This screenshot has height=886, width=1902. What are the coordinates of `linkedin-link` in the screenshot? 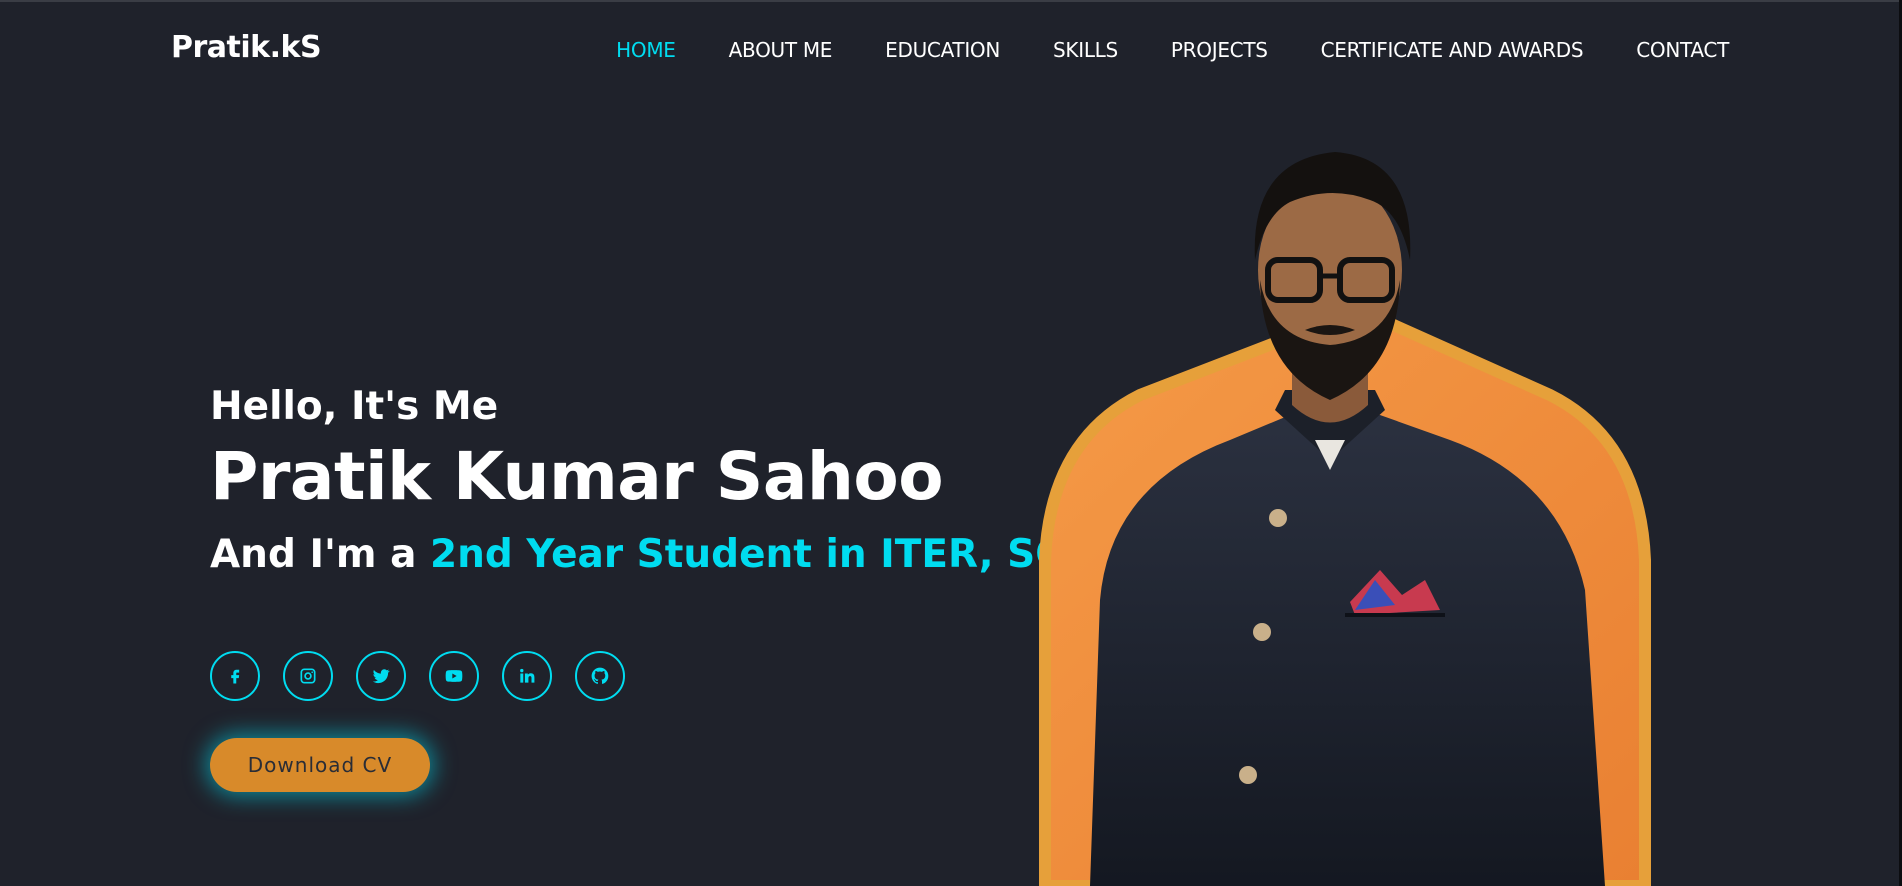 It's located at (527, 676).